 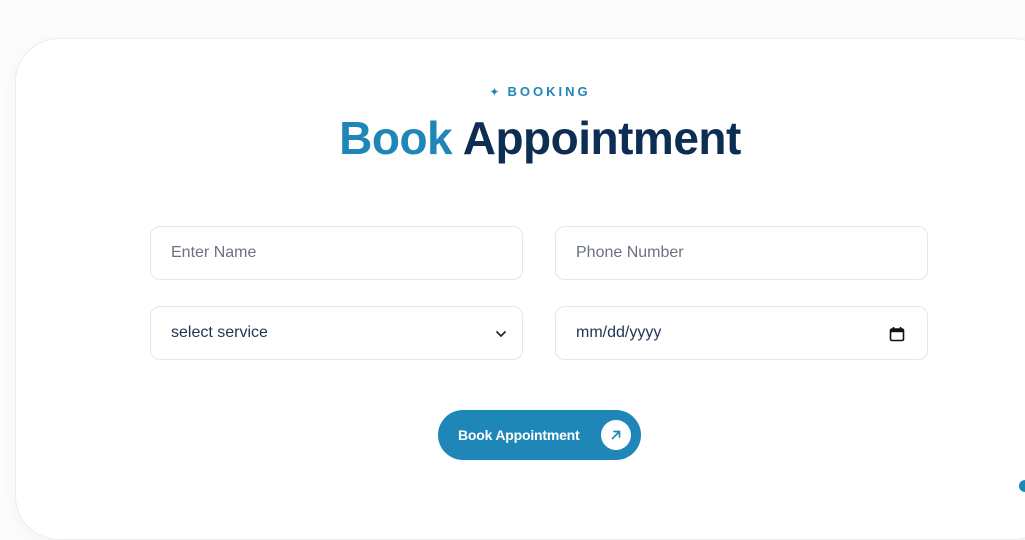 What do you see at coordinates (396, 138) in the screenshot?
I see `title-accent: Book` at bounding box center [396, 138].